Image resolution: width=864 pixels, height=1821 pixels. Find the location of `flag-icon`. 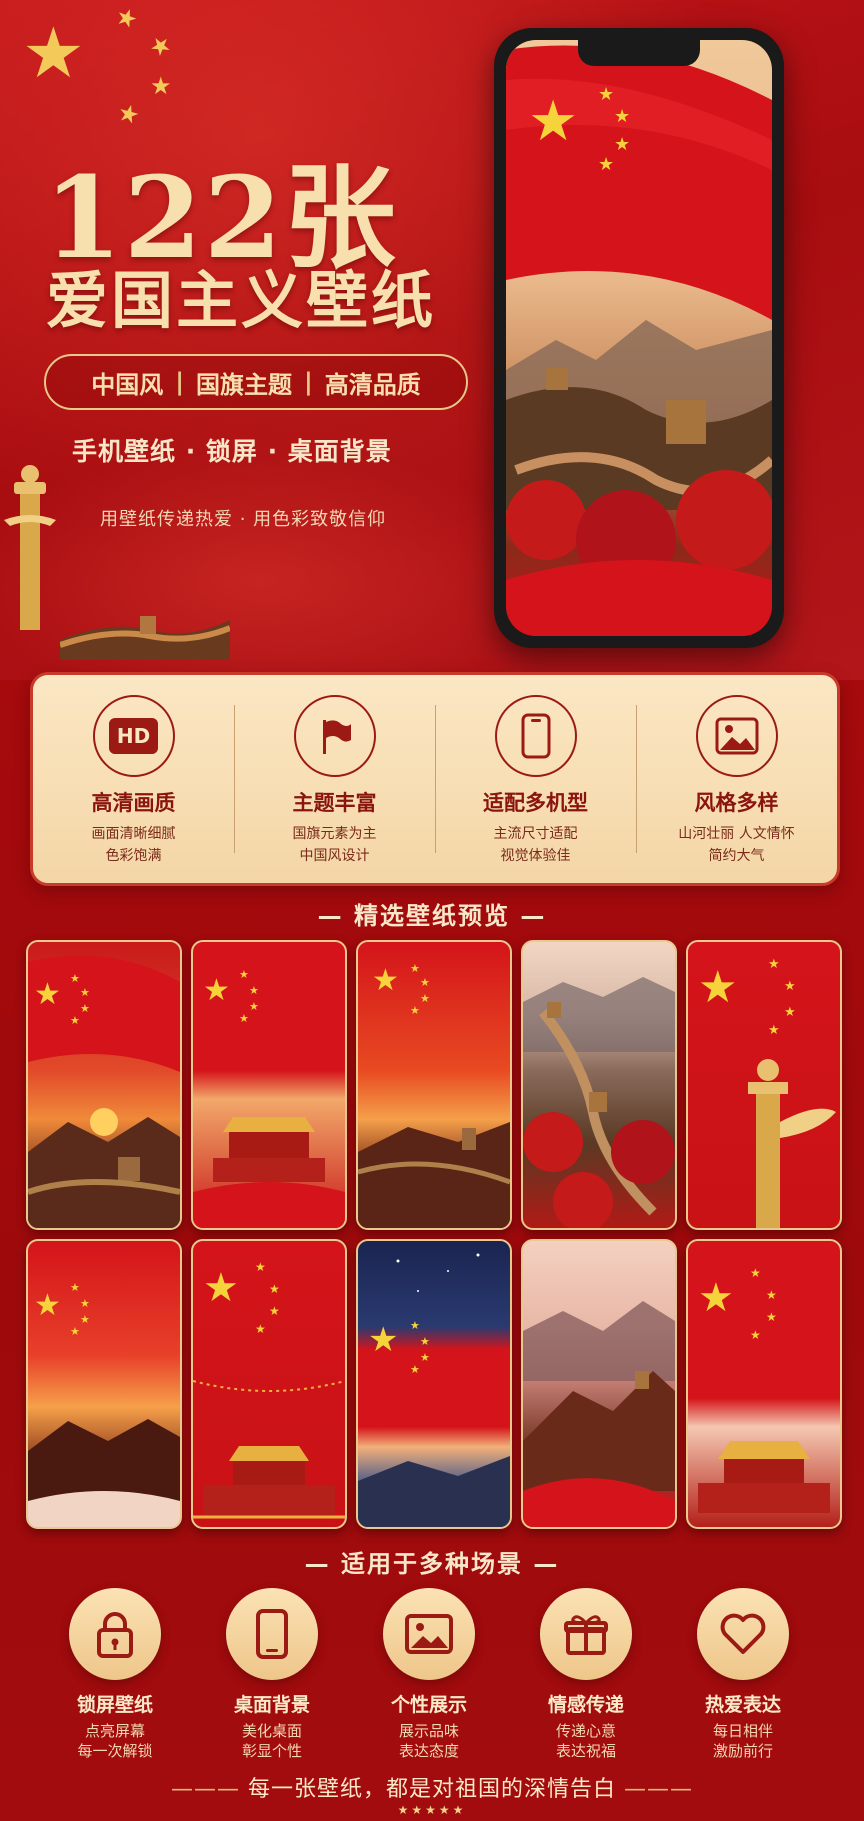

flag-icon is located at coordinates (334, 736).